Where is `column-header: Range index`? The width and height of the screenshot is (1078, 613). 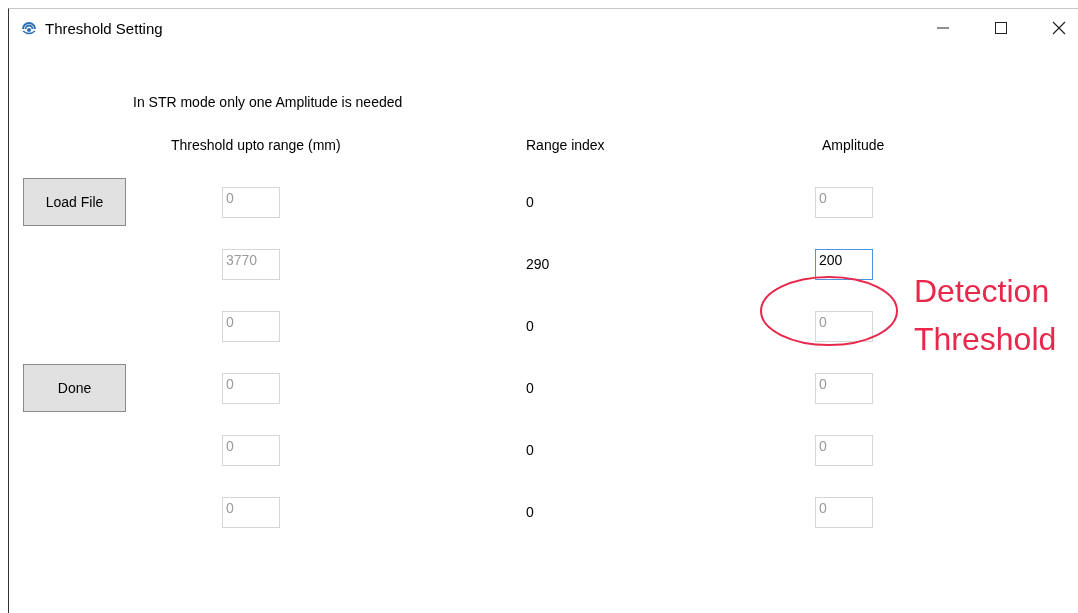
column-header: Range index is located at coordinates (565, 145).